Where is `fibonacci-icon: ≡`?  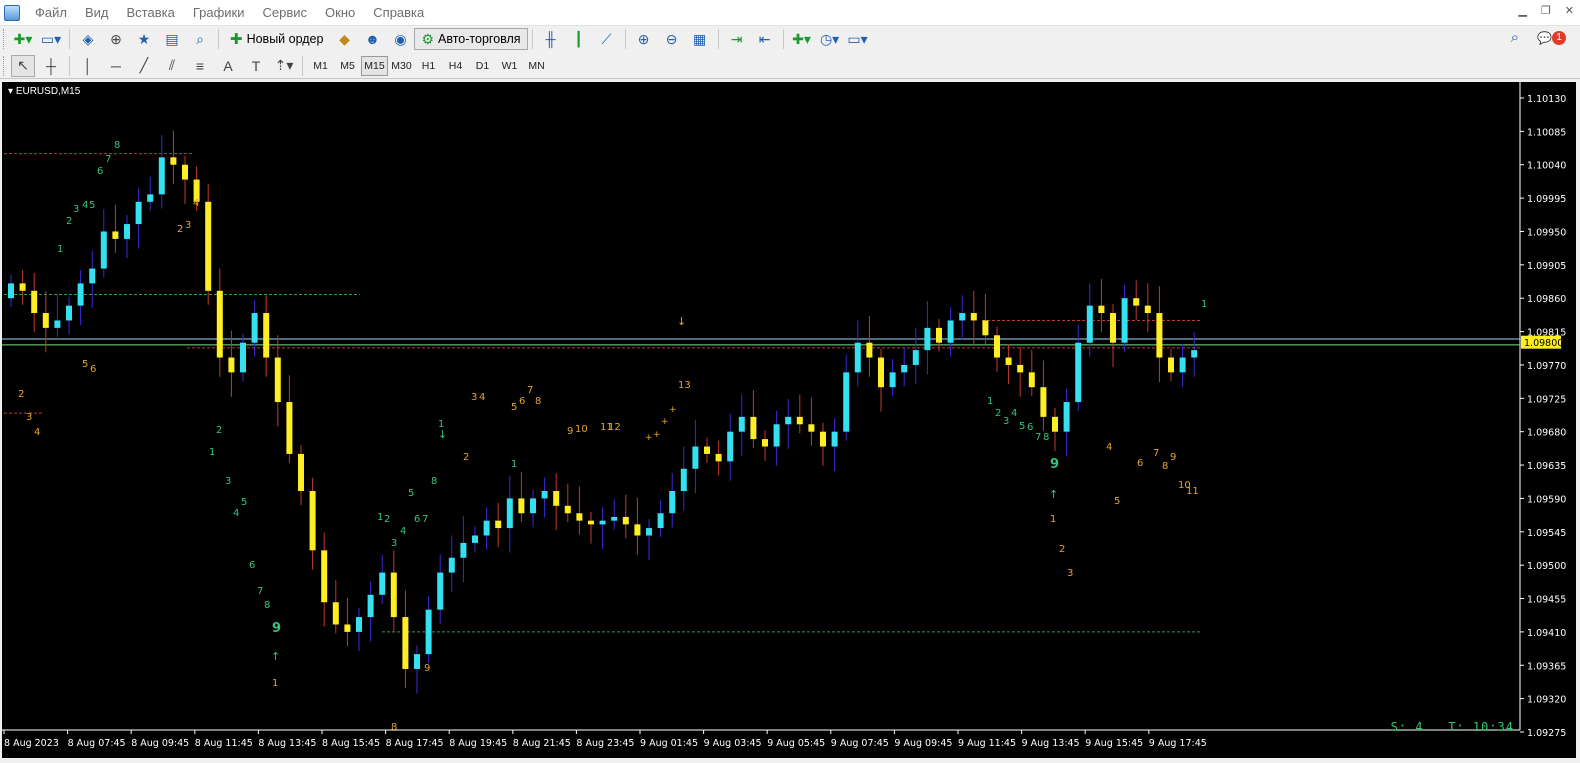
fibonacci-icon: ≡ is located at coordinates (200, 66).